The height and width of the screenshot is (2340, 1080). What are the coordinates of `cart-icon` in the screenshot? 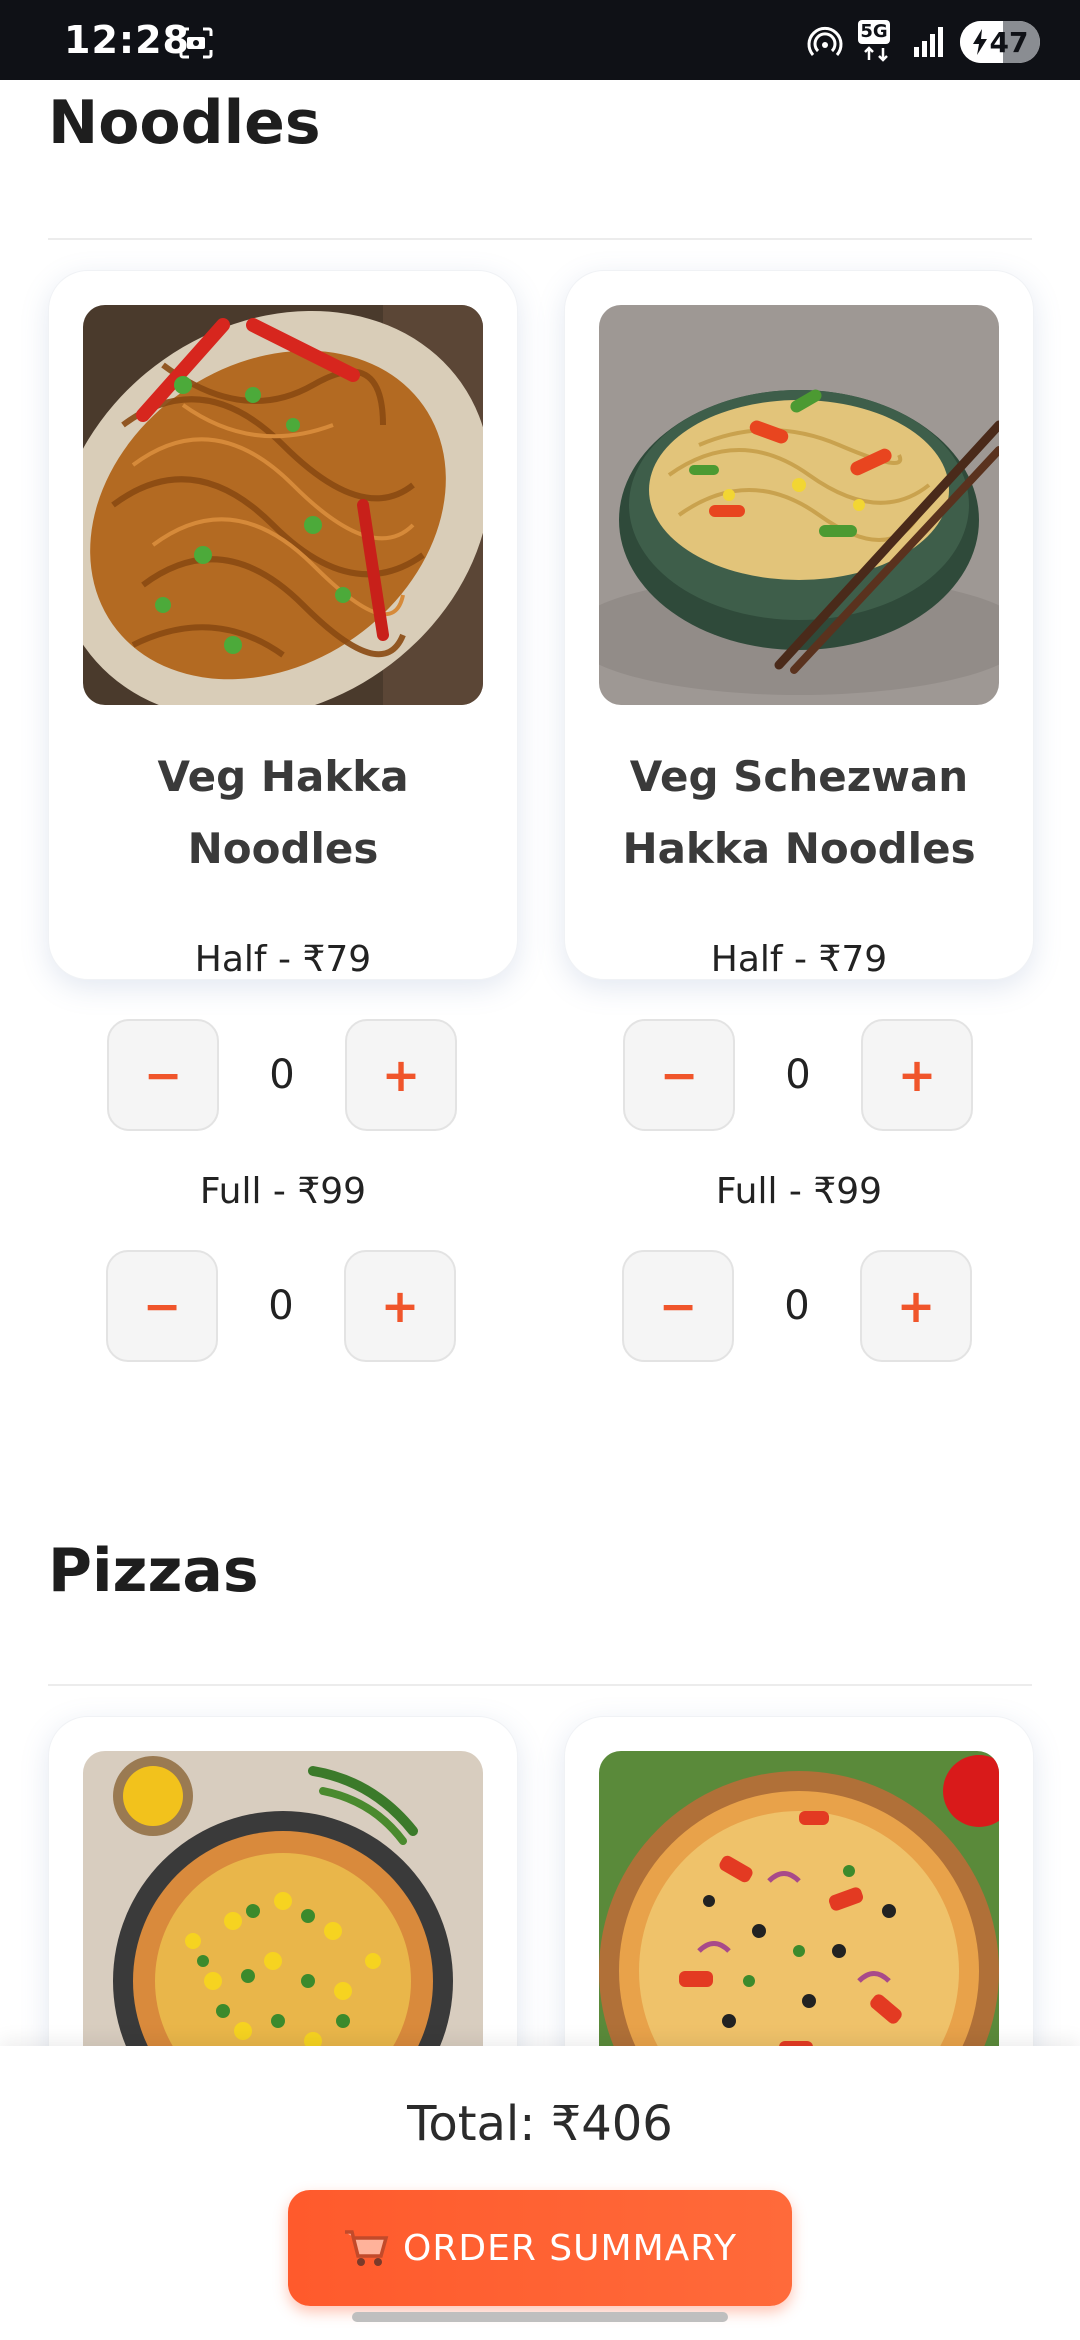 It's located at (367, 2248).